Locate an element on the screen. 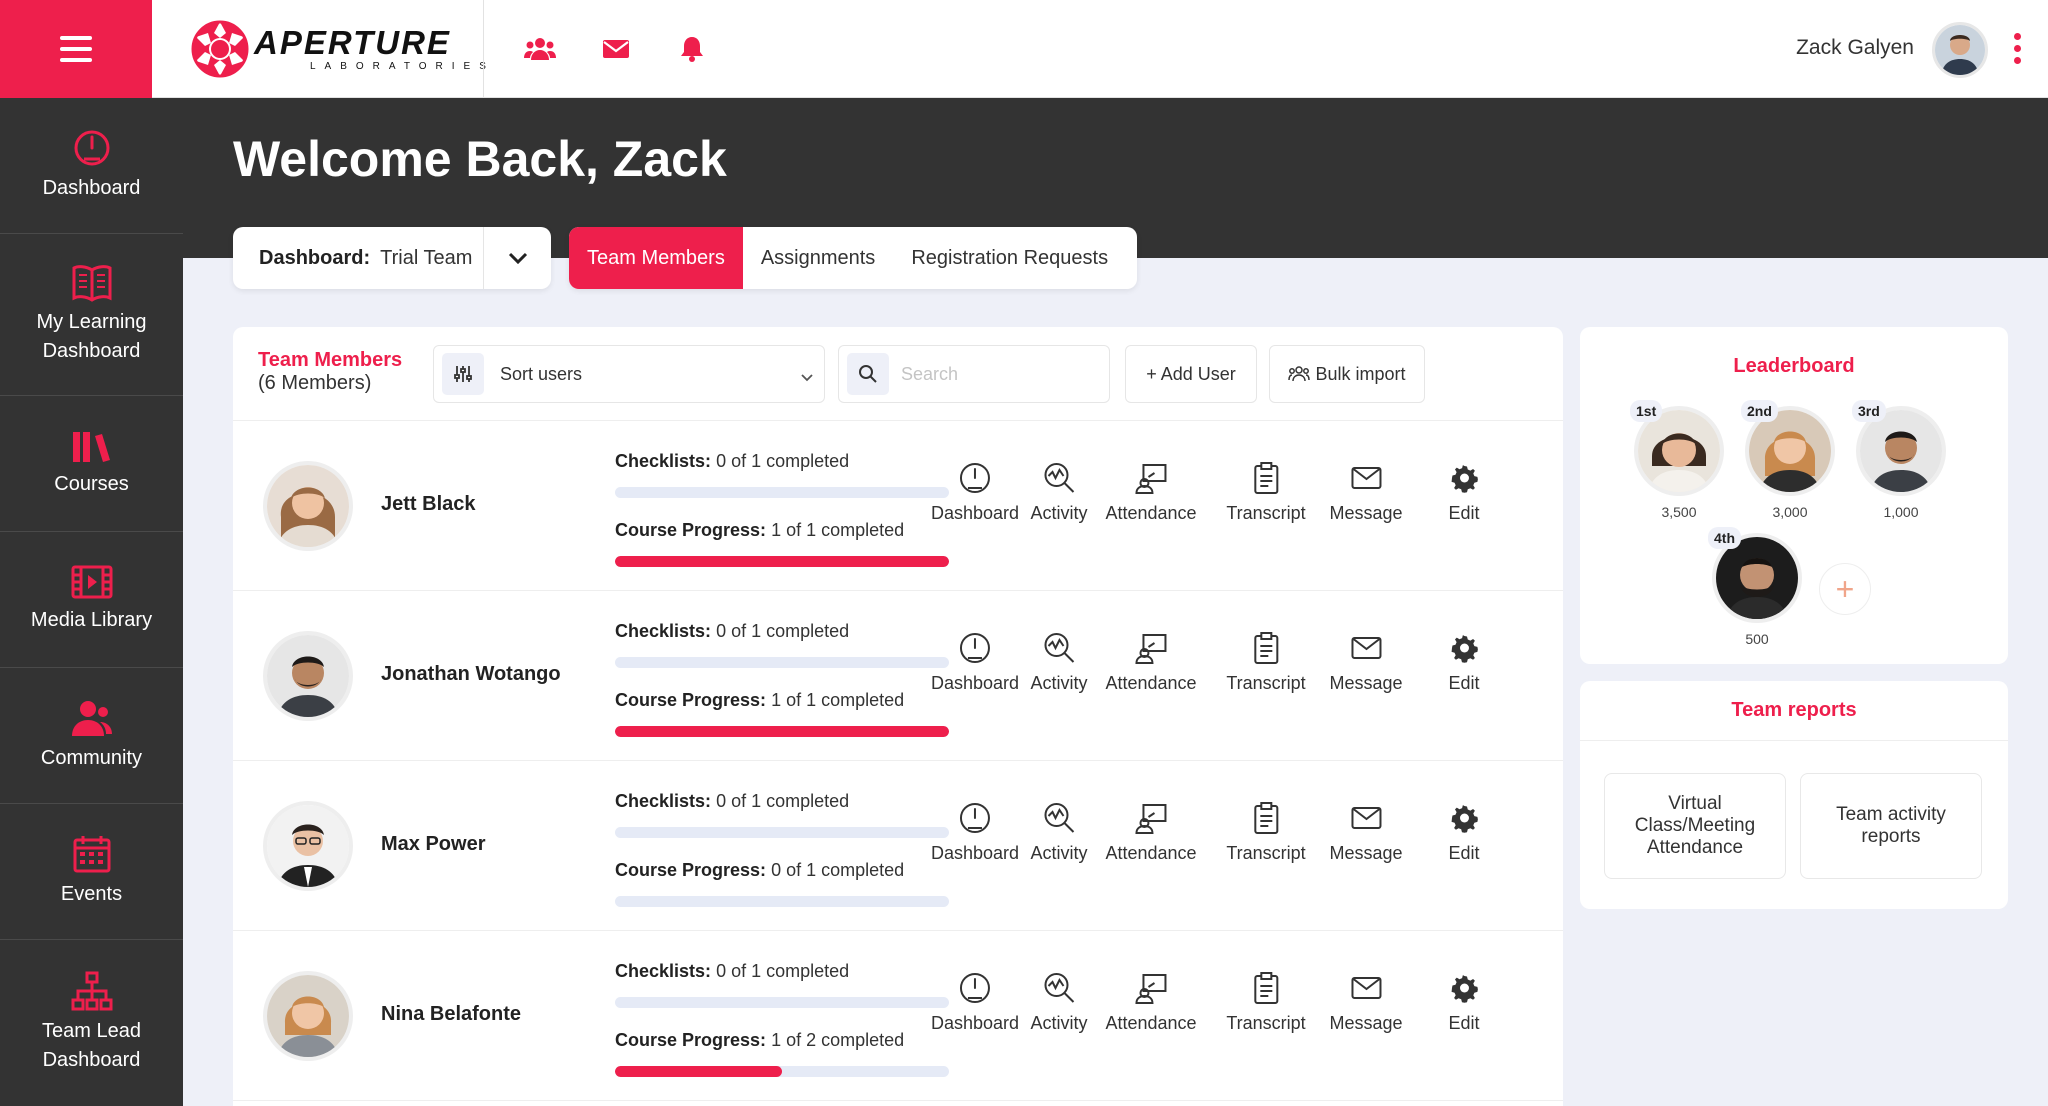 The width and height of the screenshot is (2048, 1106). dashboard-select: Dashboard: Trial Team is located at coordinates (392, 258).